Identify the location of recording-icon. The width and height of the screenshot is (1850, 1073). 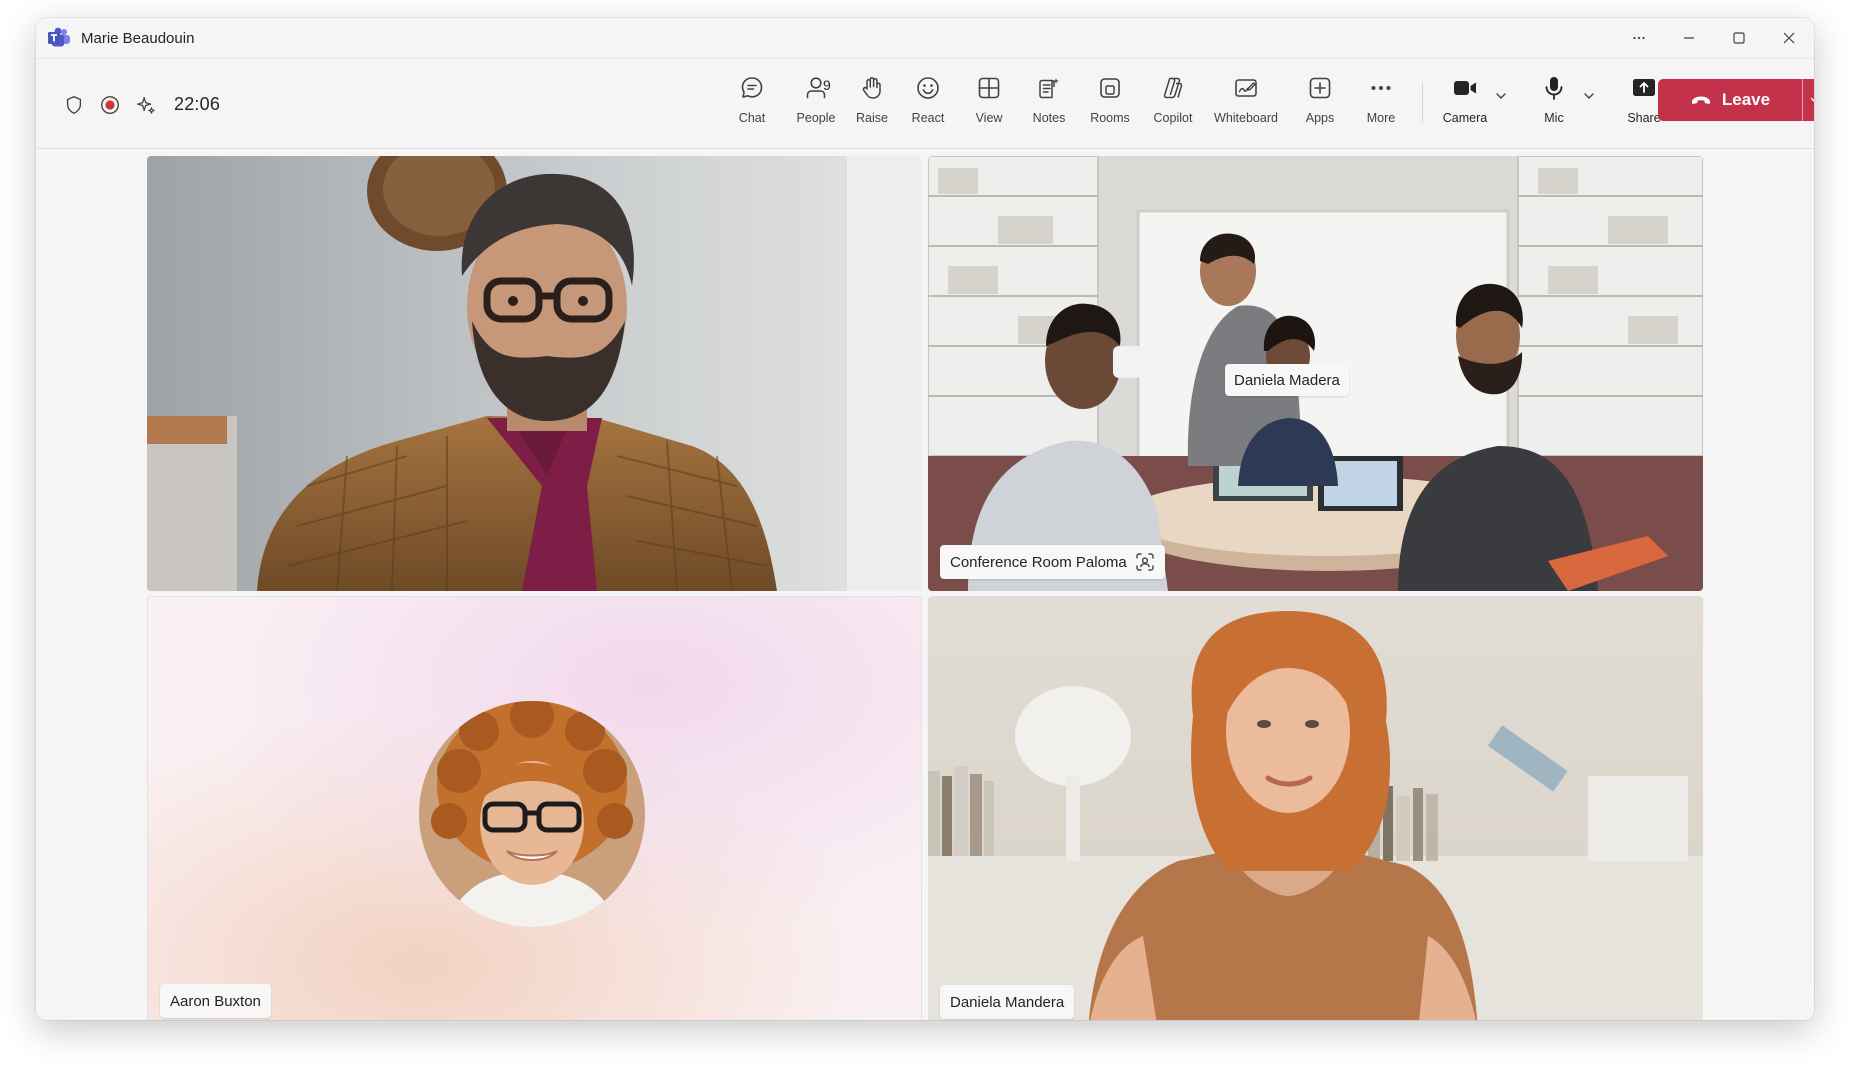
(110, 105).